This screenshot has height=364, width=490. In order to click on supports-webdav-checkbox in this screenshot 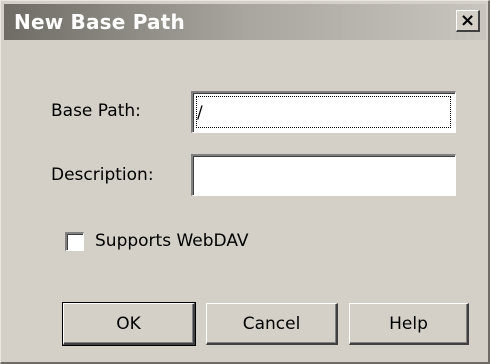, I will do `click(74, 241)`.